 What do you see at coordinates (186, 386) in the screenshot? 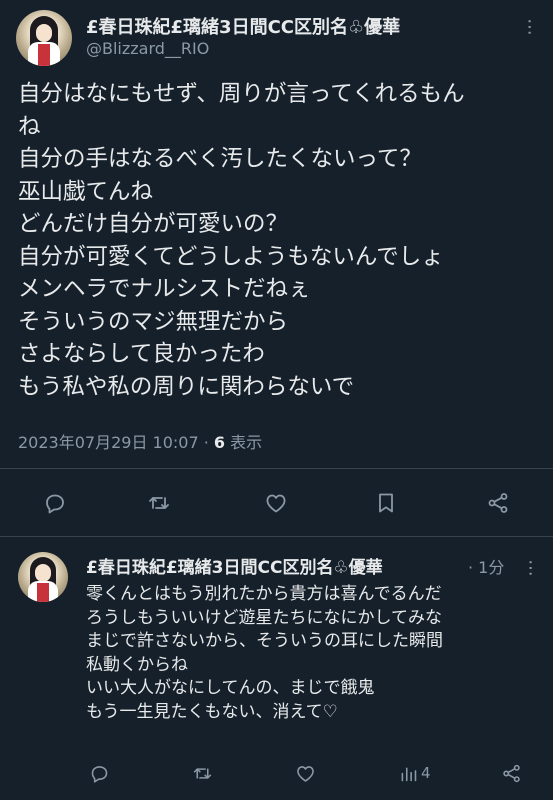
I see `tweet-line: もう私や私の周りに関わらないで` at bounding box center [186, 386].